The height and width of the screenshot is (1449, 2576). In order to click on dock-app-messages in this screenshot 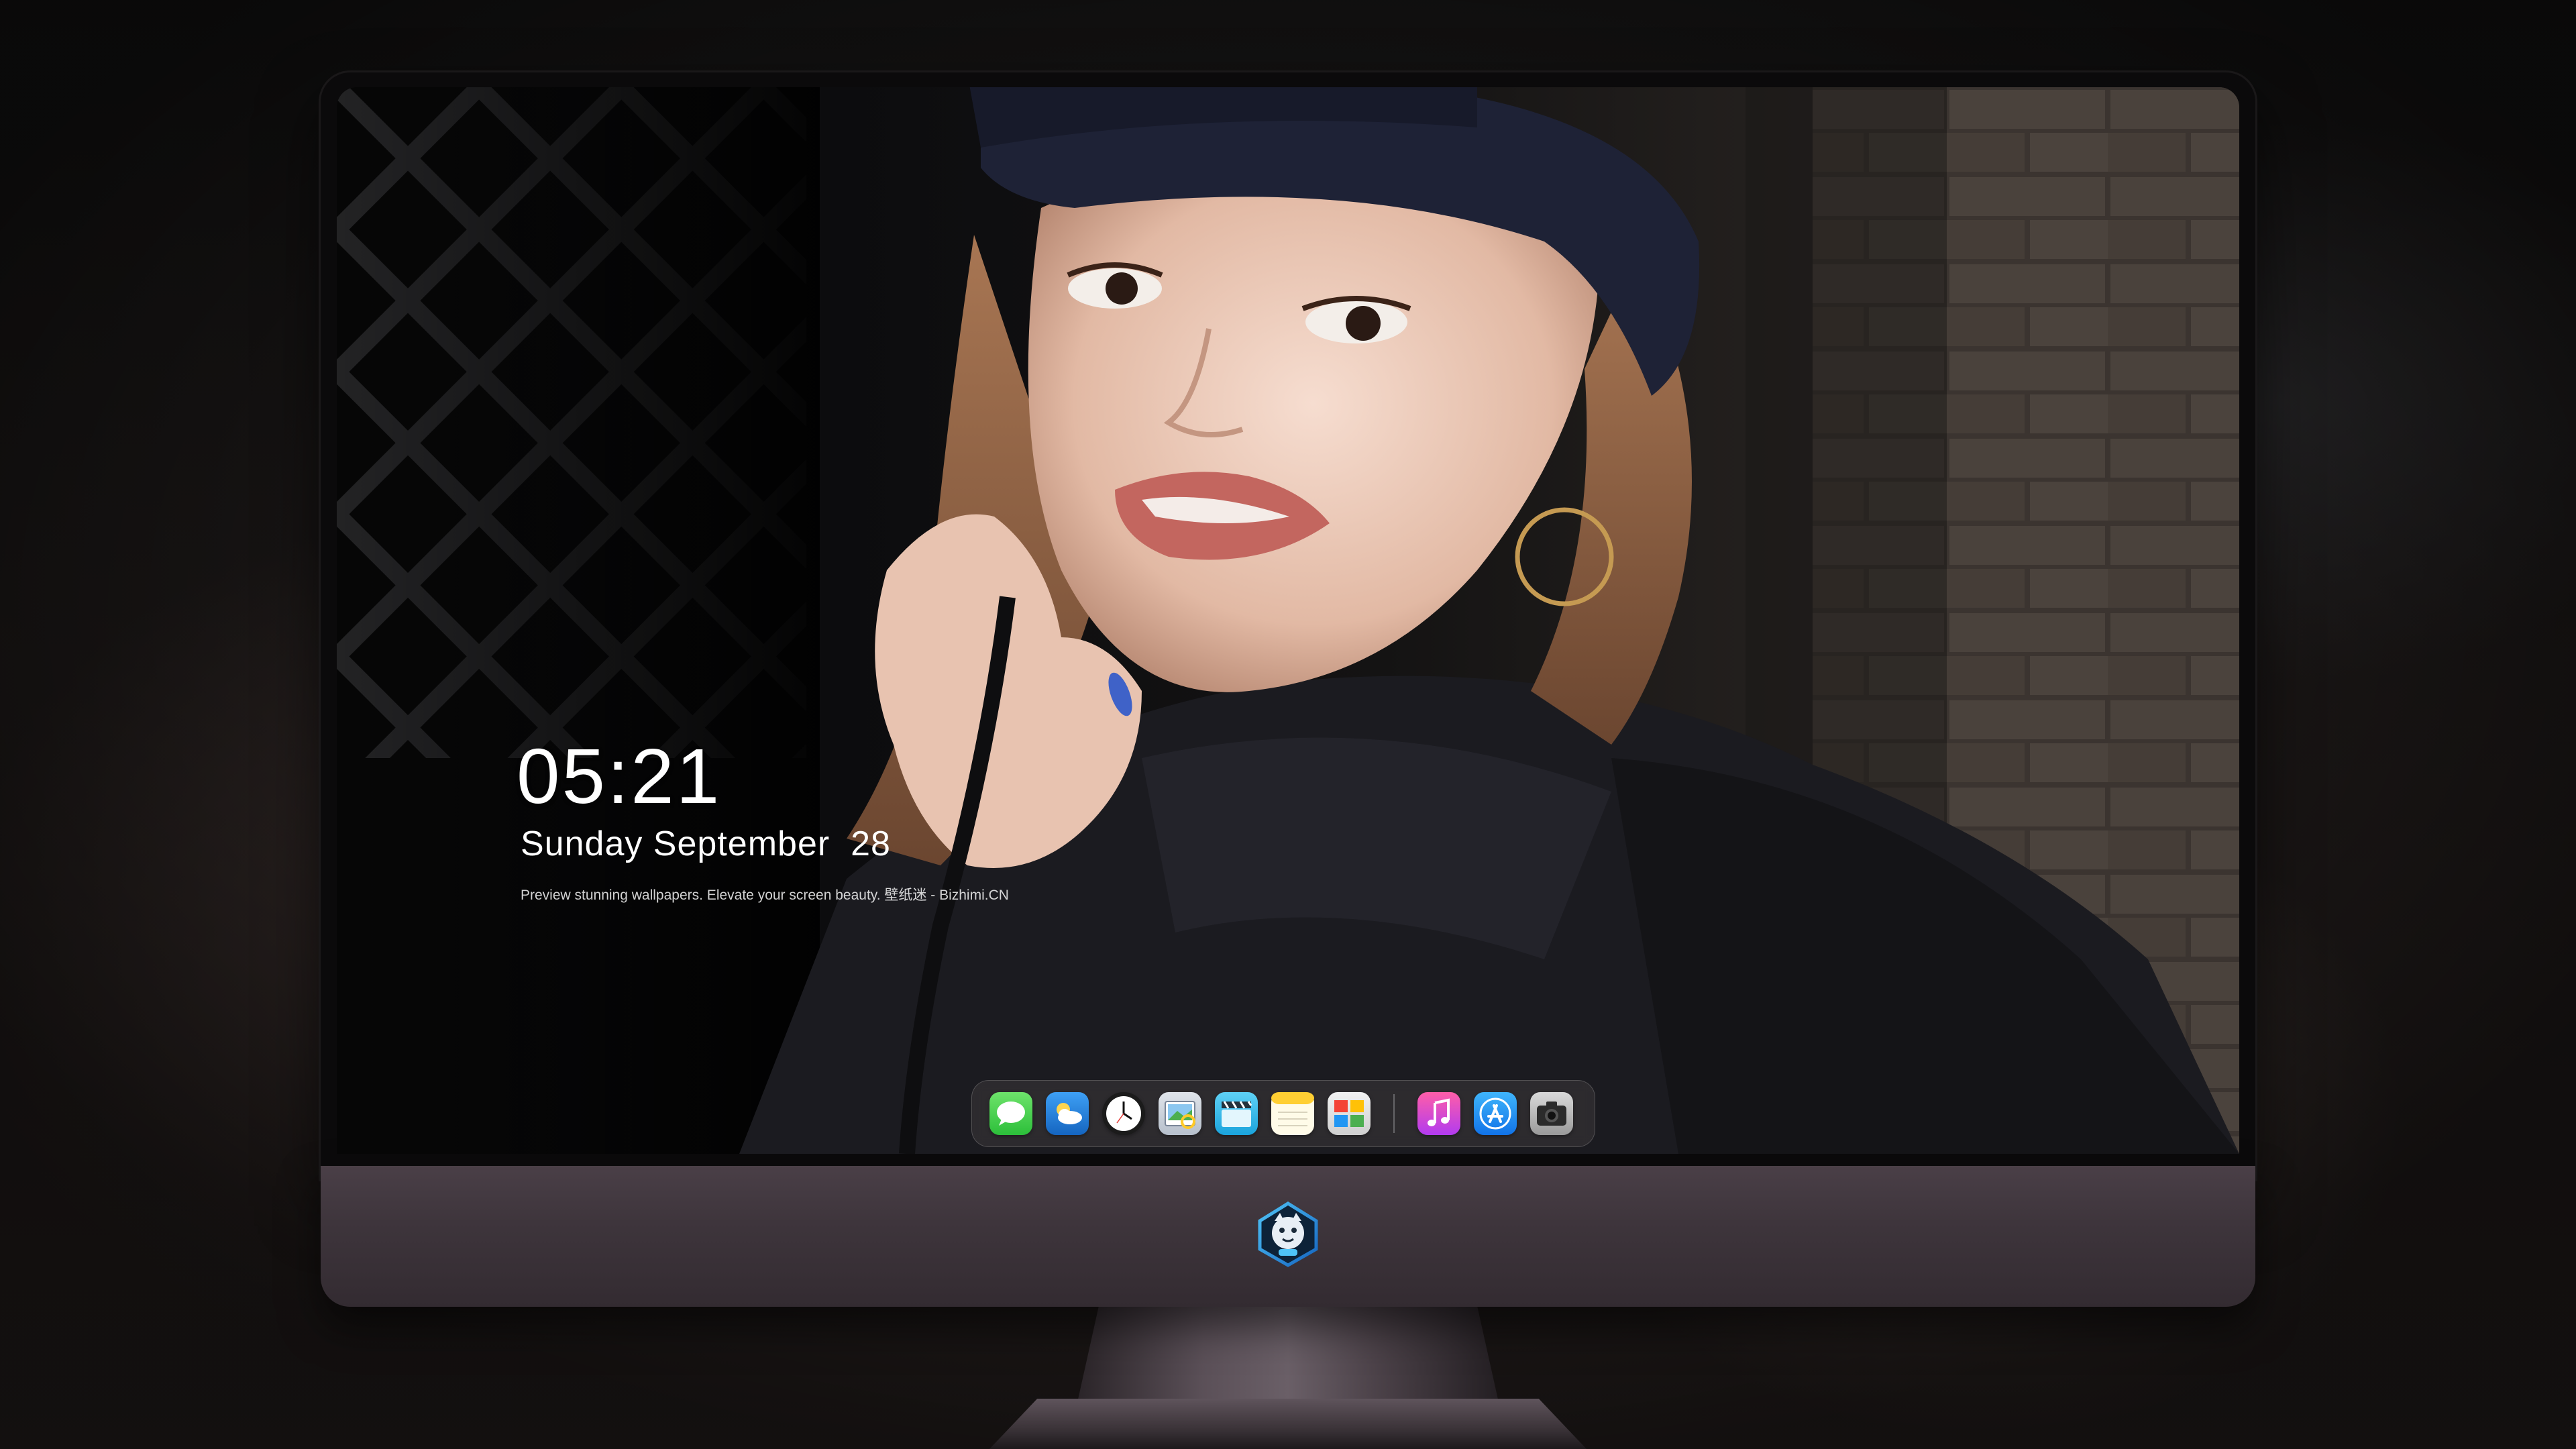, I will do `click(1010, 1113)`.